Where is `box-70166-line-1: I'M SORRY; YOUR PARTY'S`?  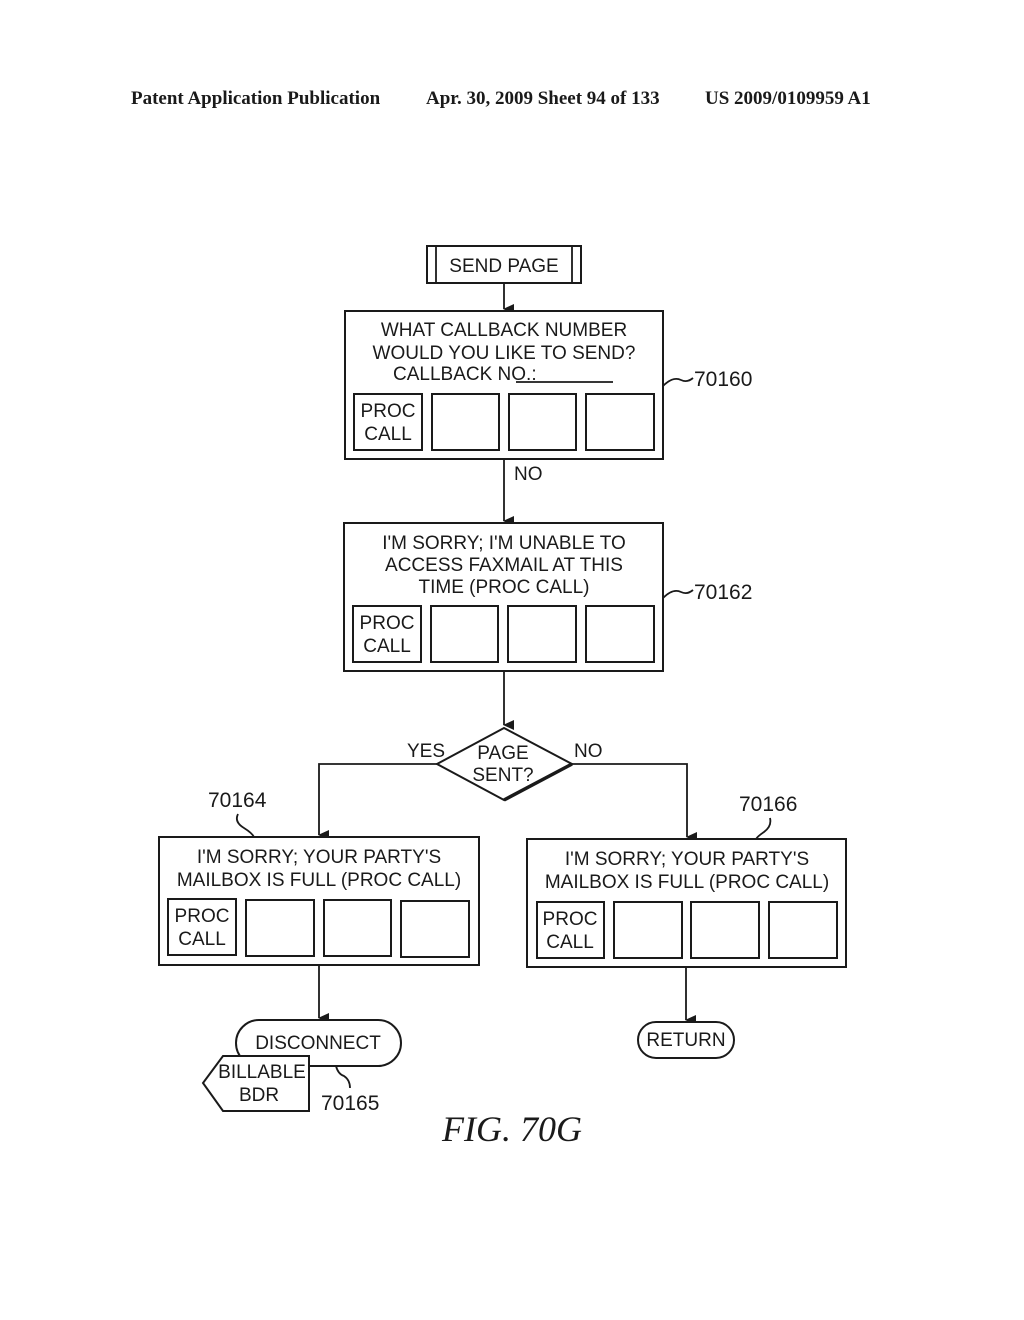 box-70166-line-1: I'M SORRY; YOUR PARTY'S is located at coordinates (687, 859).